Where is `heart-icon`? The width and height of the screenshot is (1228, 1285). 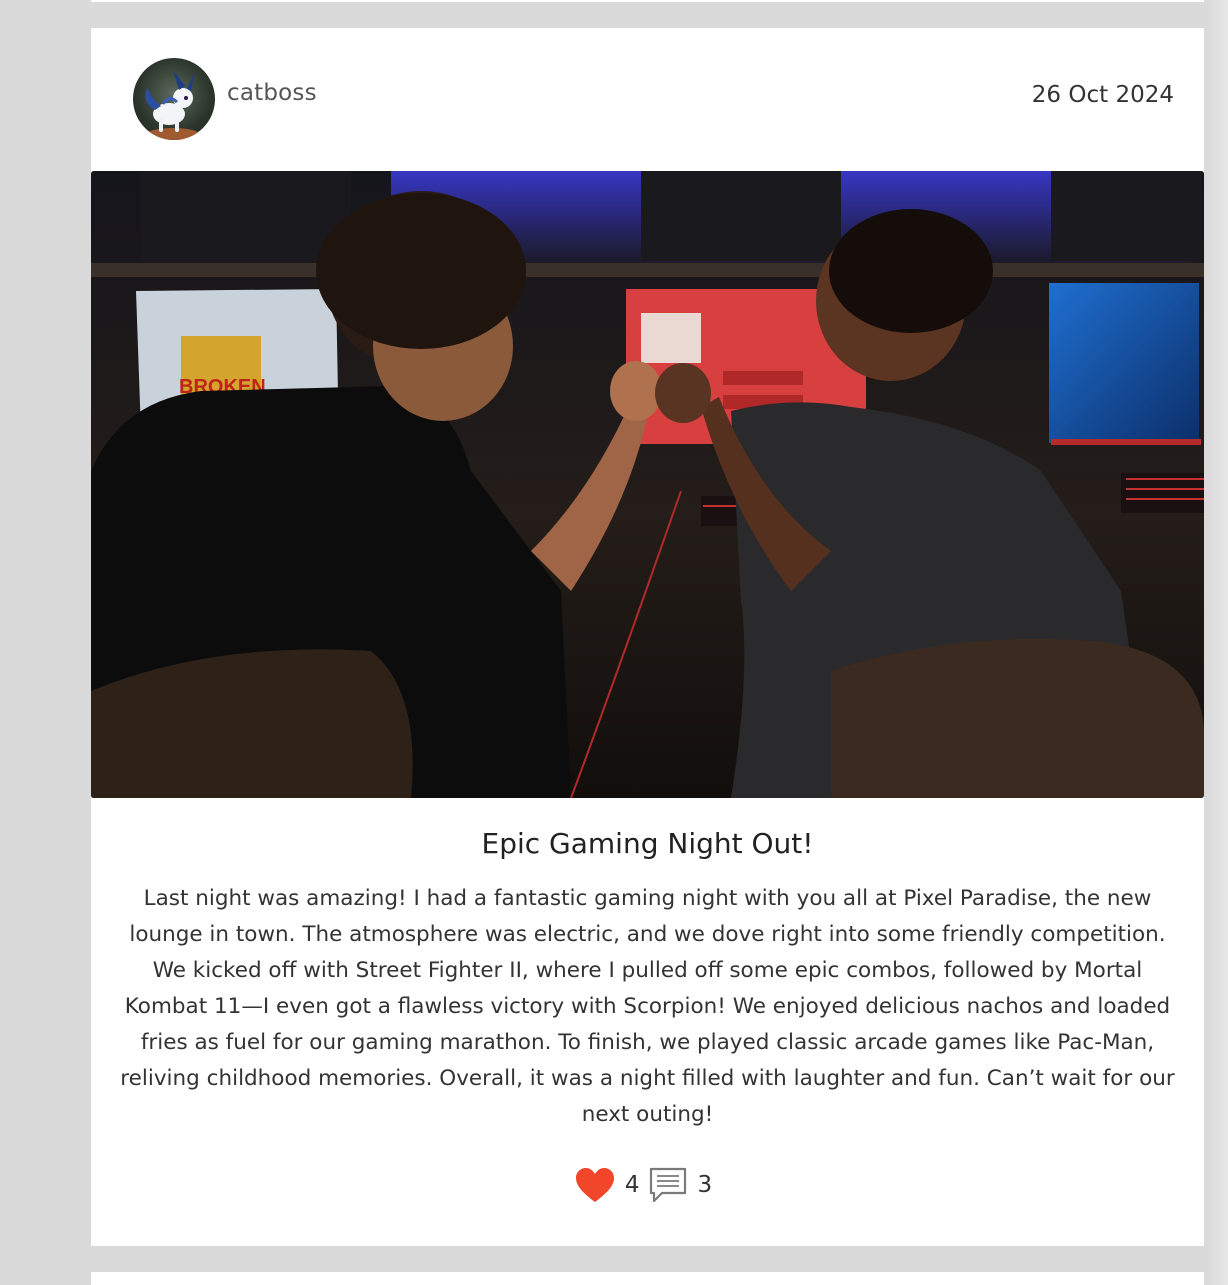
heart-icon is located at coordinates (594, 1185).